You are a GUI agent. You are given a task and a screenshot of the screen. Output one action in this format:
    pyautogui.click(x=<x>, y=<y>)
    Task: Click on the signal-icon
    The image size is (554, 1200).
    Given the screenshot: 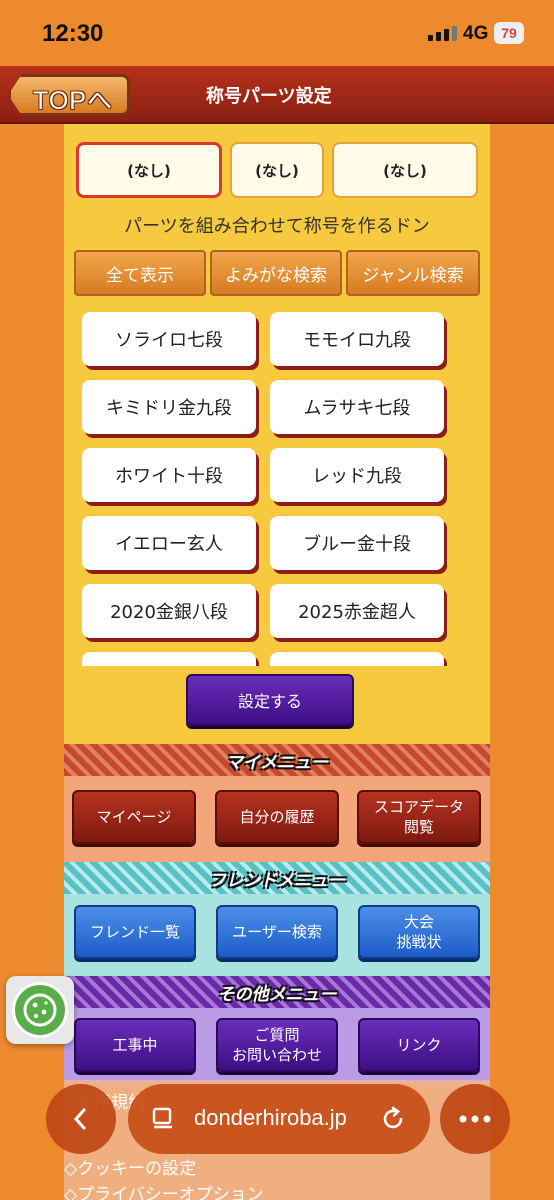 What is the action you would take?
    pyautogui.click(x=442, y=33)
    